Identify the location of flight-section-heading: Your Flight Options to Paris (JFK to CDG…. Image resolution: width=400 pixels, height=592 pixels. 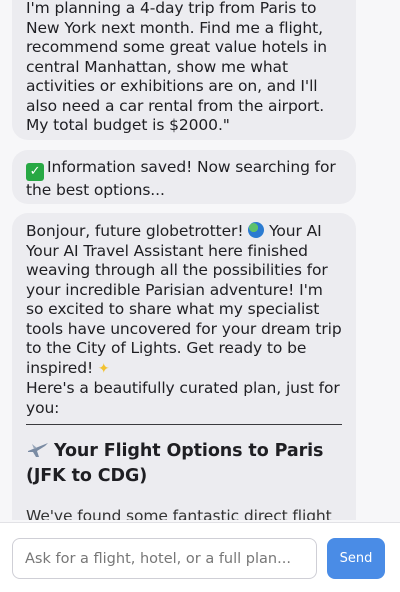
(184, 464).